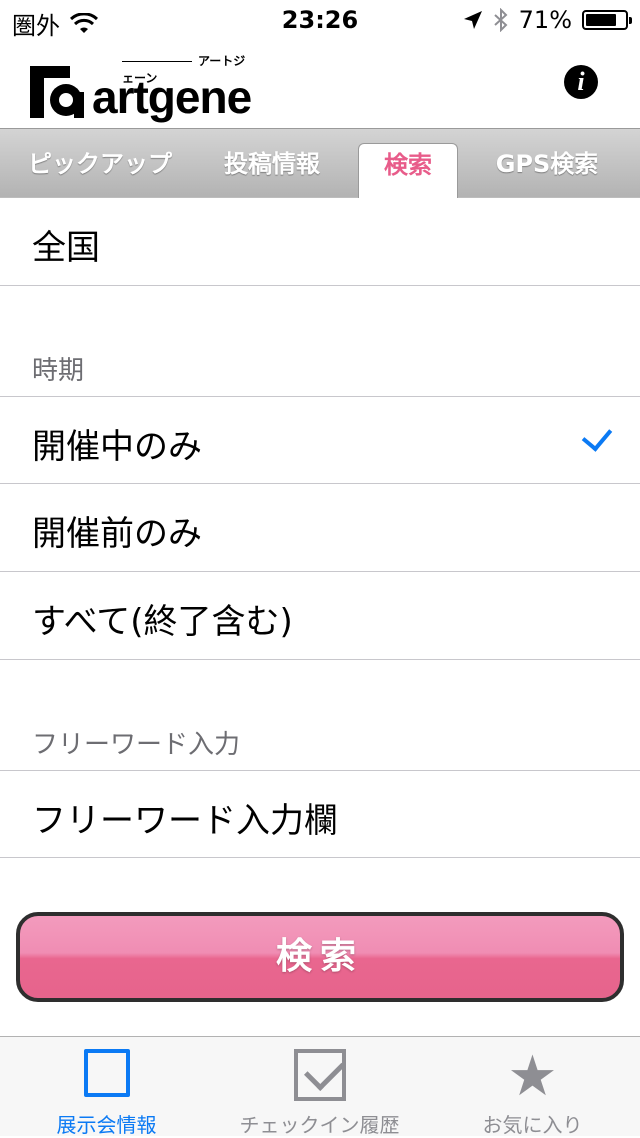 Image resolution: width=640 pixels, height=1138 pixels. Describe the element at coordinates (58, 371) in the screenshot. I see `period-header-label: 時期` at that location.